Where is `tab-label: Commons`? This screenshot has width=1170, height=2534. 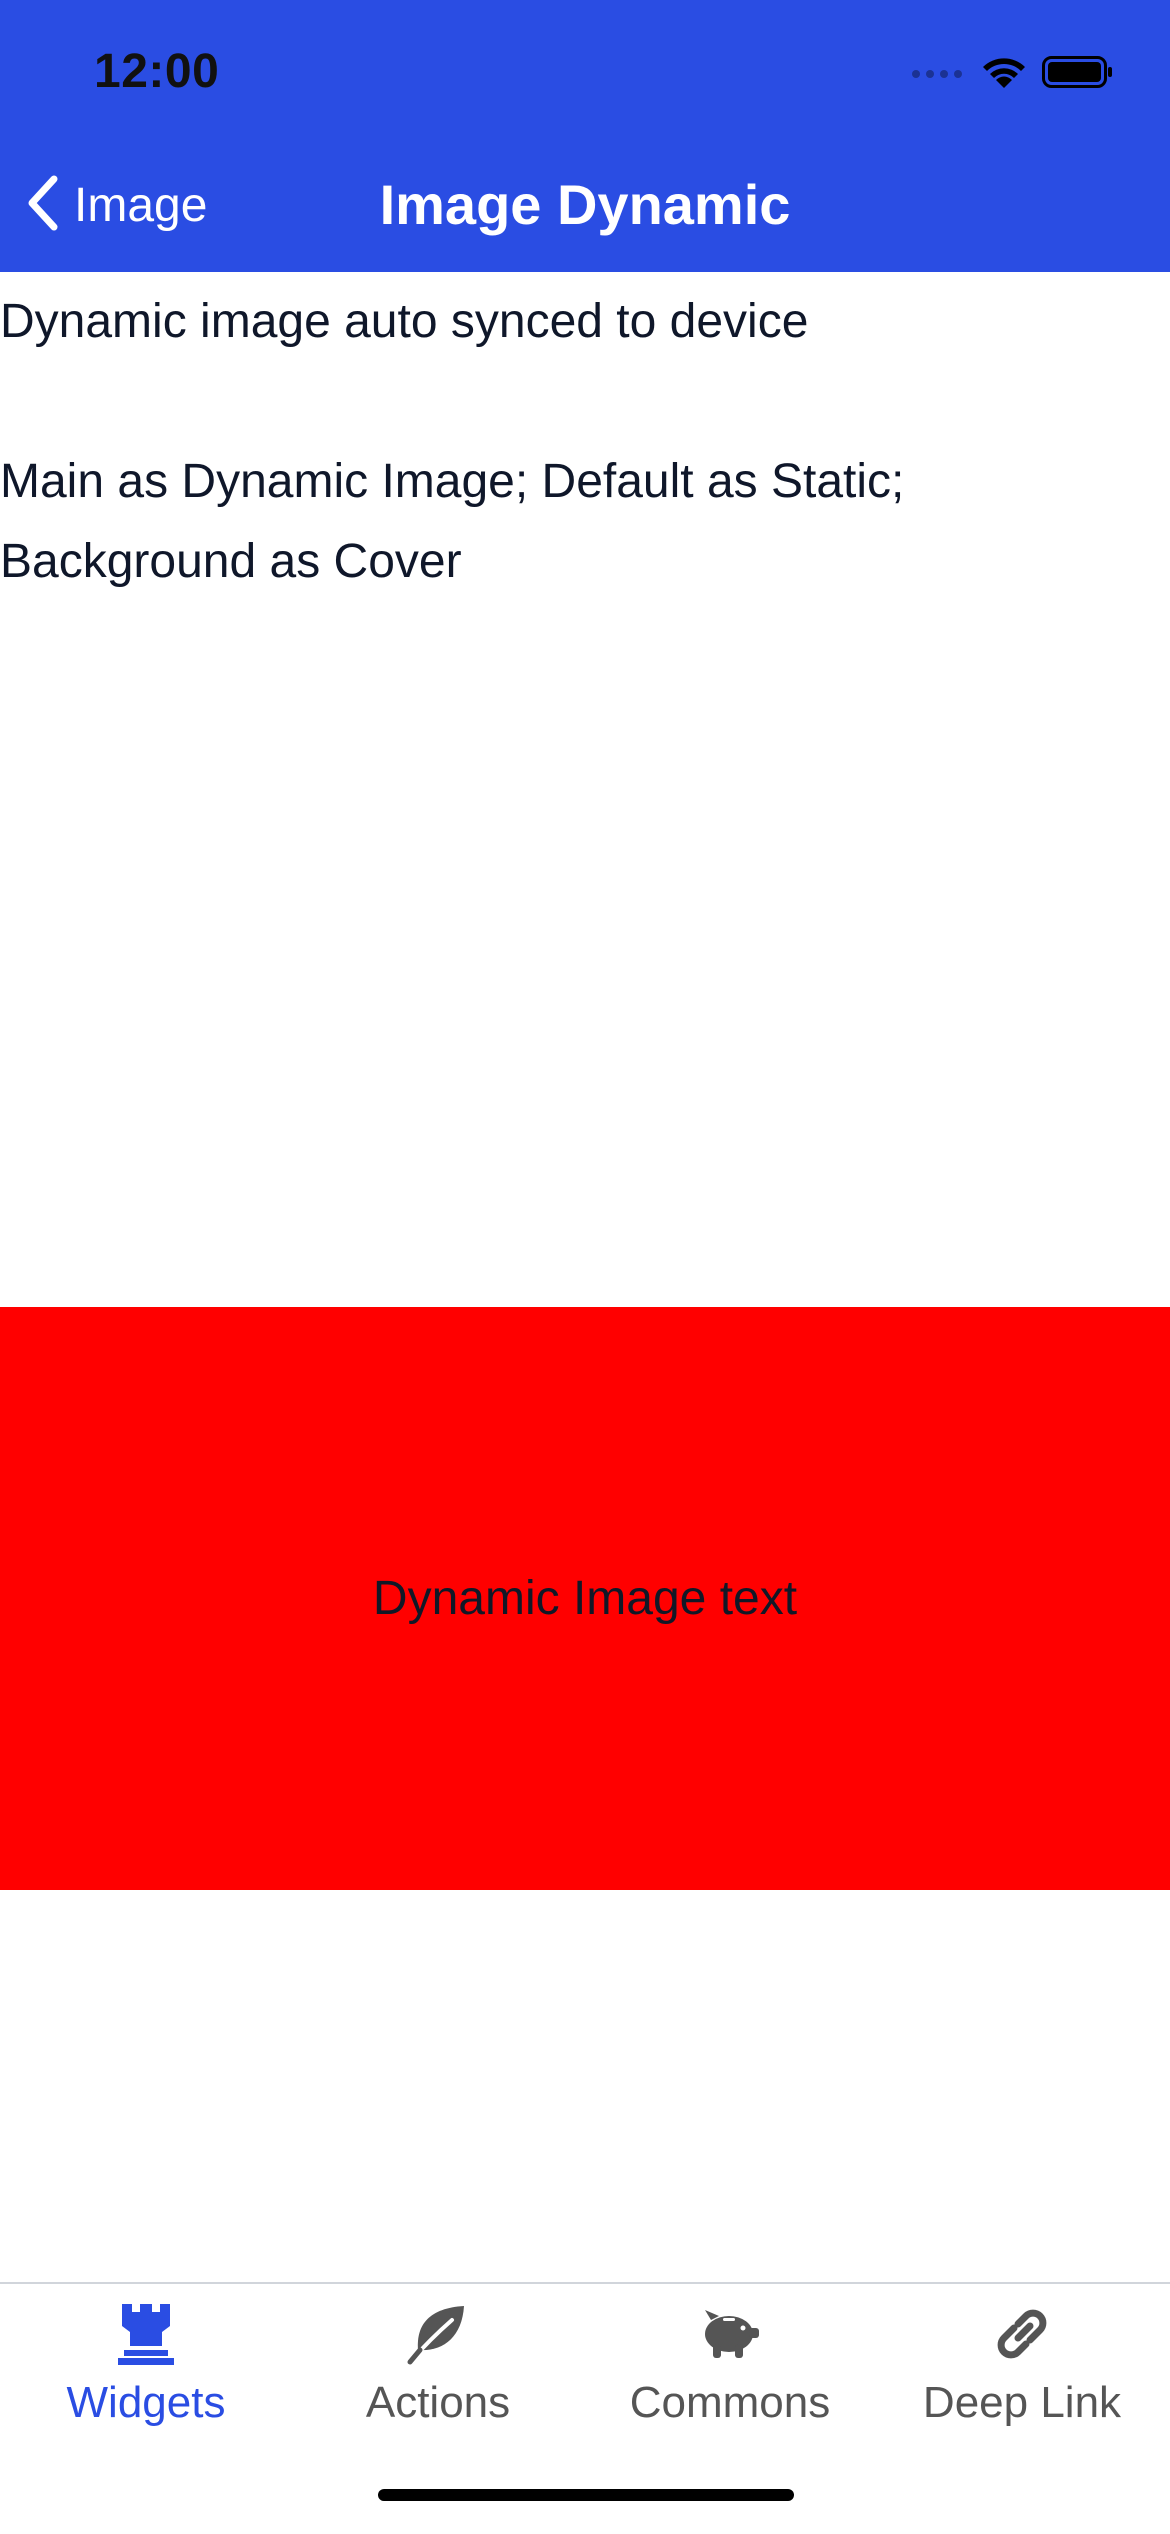 tab-label: Commons is located at coordinates (730, 2402).